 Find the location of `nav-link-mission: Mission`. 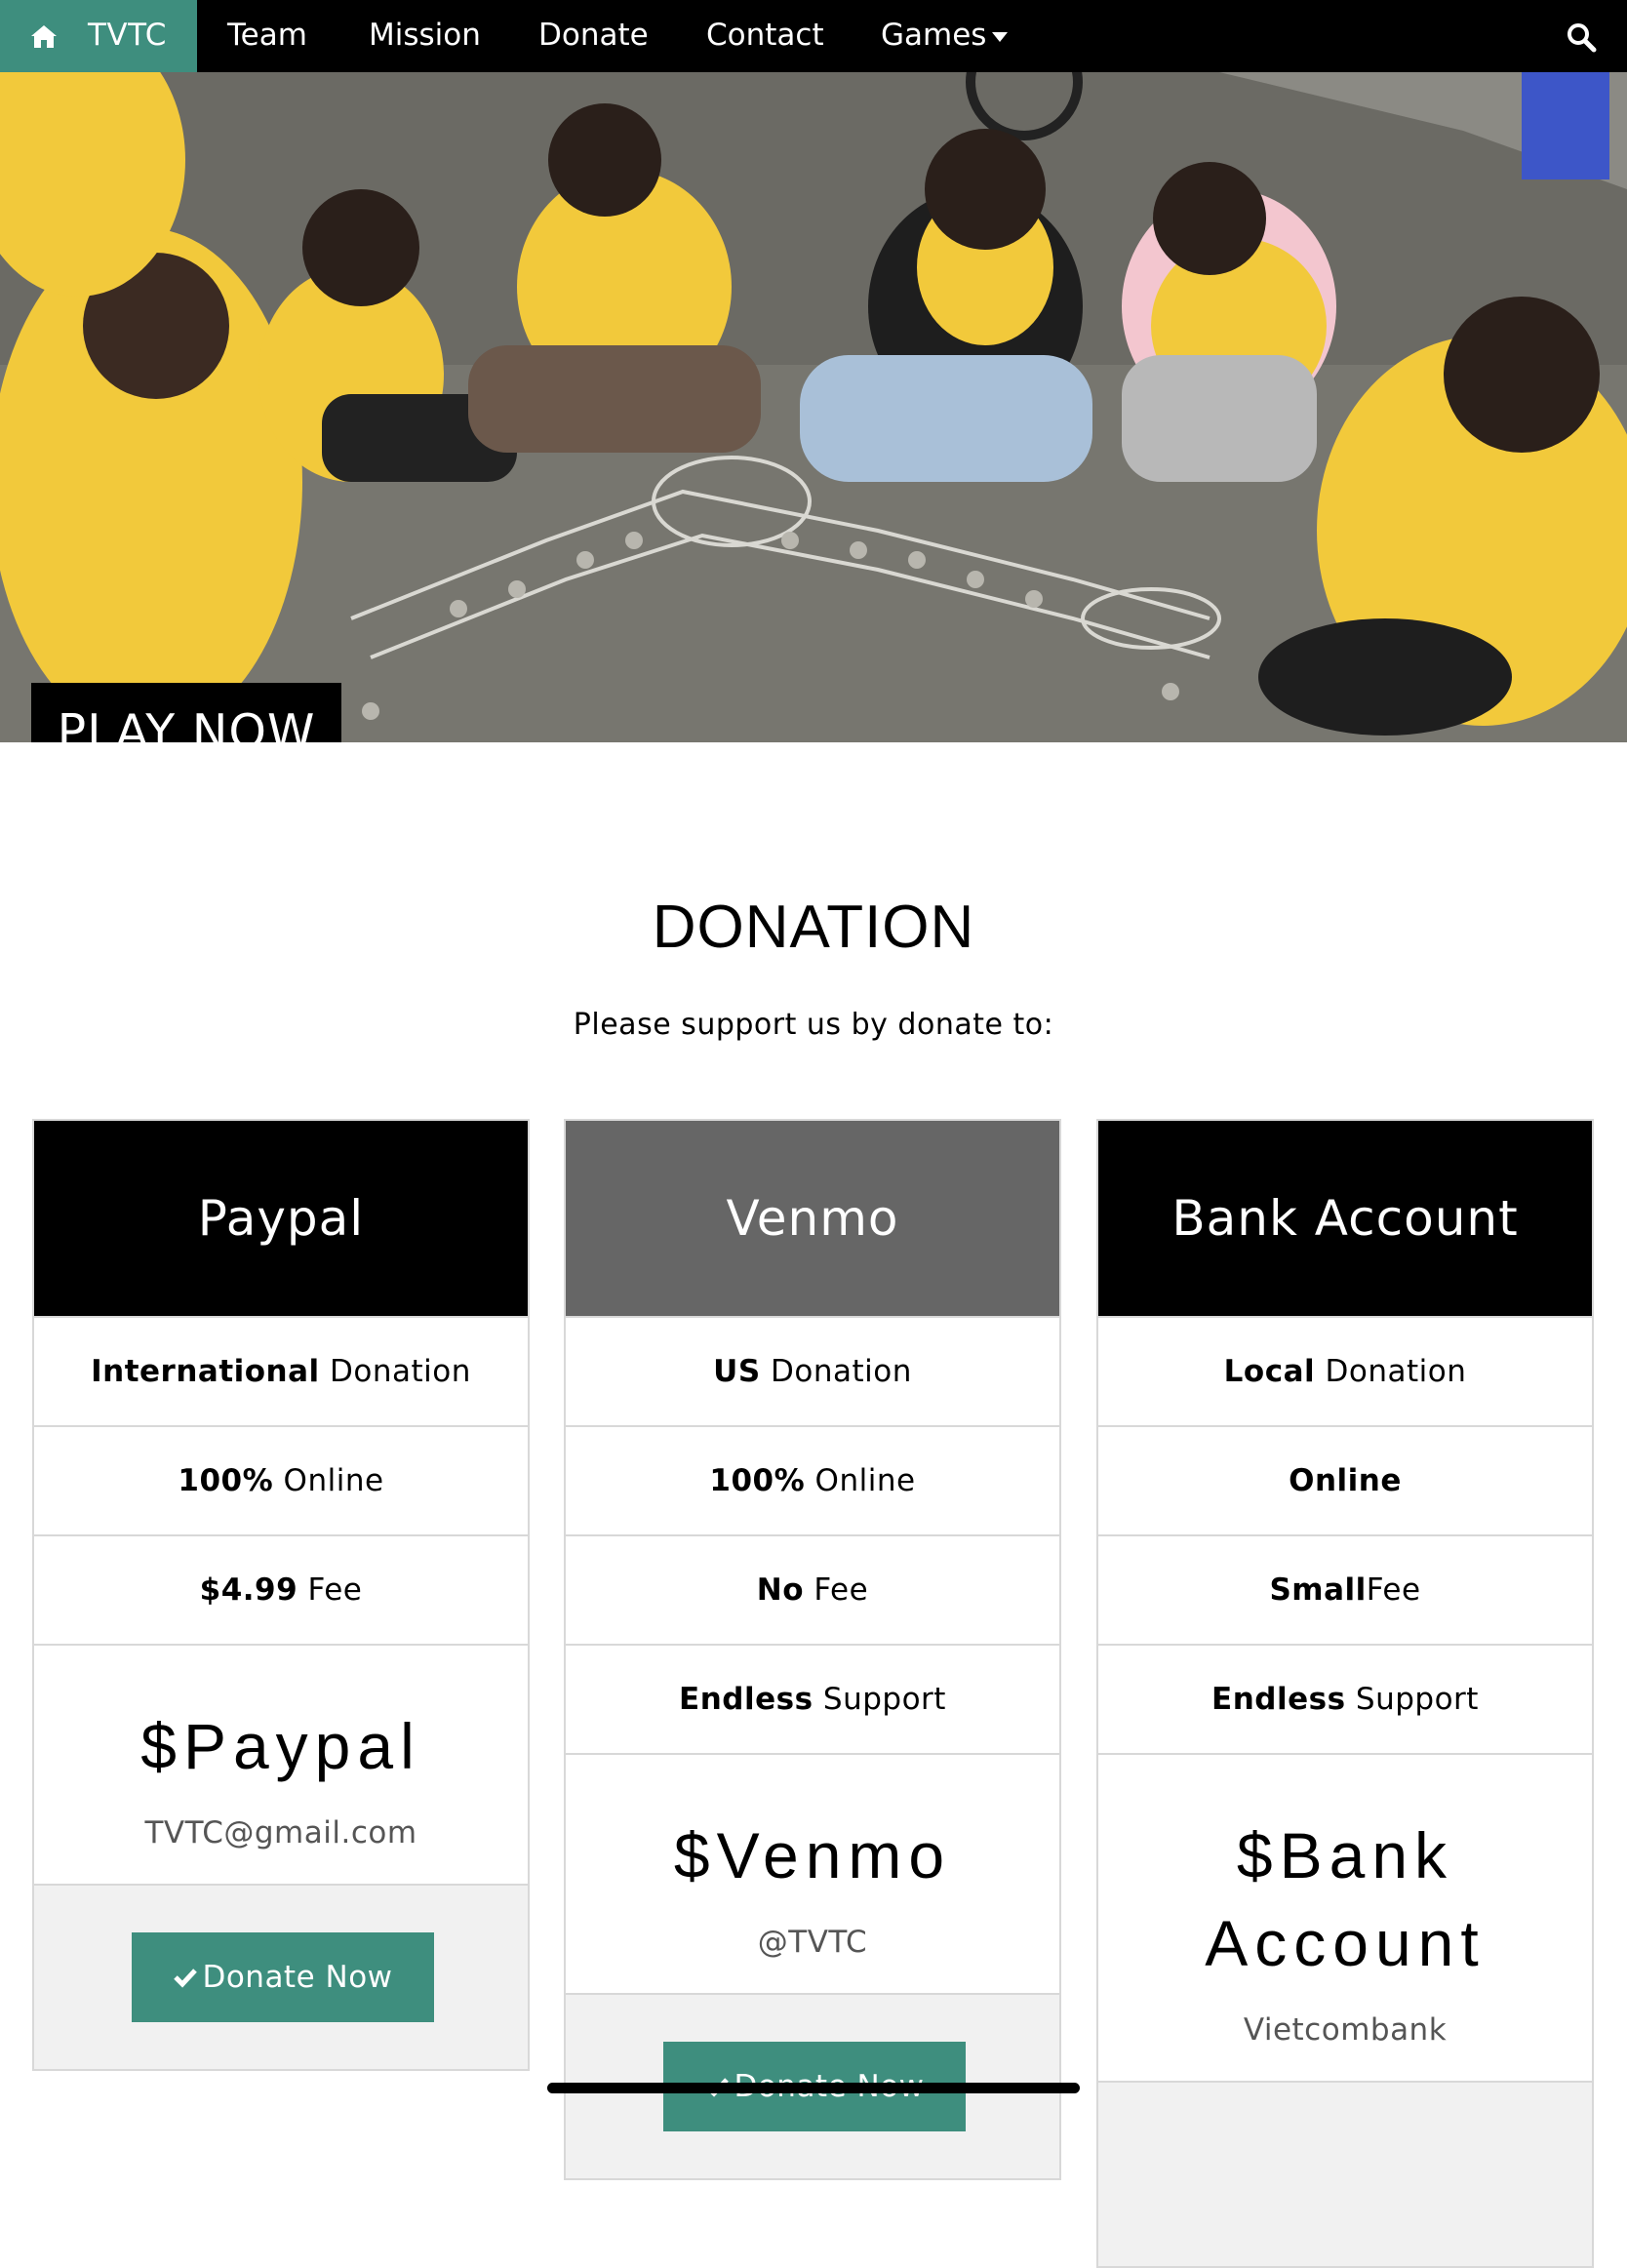

nav-link-mission: Mission is located at coordinates (425, 35).